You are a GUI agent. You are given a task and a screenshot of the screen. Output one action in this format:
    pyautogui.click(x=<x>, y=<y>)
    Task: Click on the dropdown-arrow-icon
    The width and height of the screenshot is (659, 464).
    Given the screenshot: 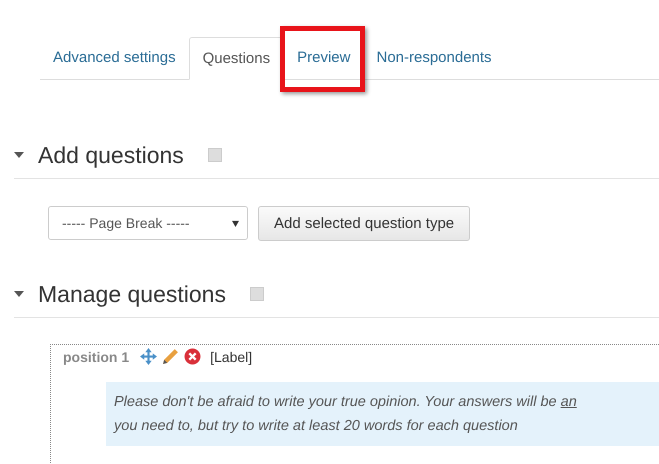 What is the action you would take?
    pyautogui.click(x=235, y=223)
    